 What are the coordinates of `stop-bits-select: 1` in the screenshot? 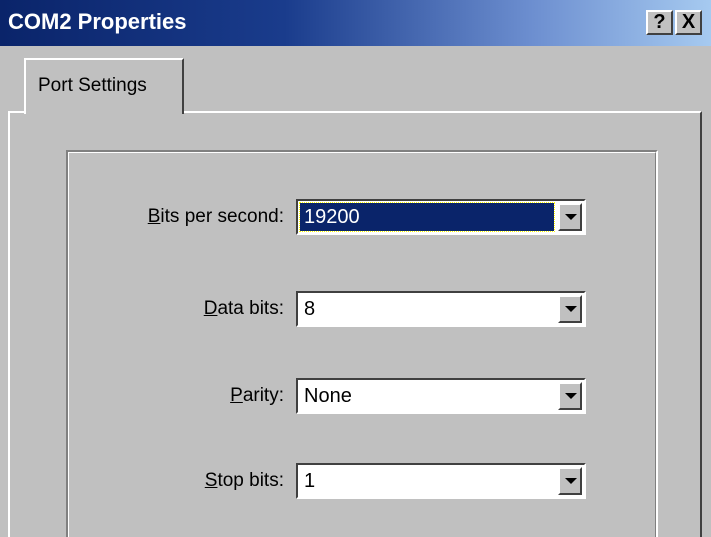 It's located at (441, 481).